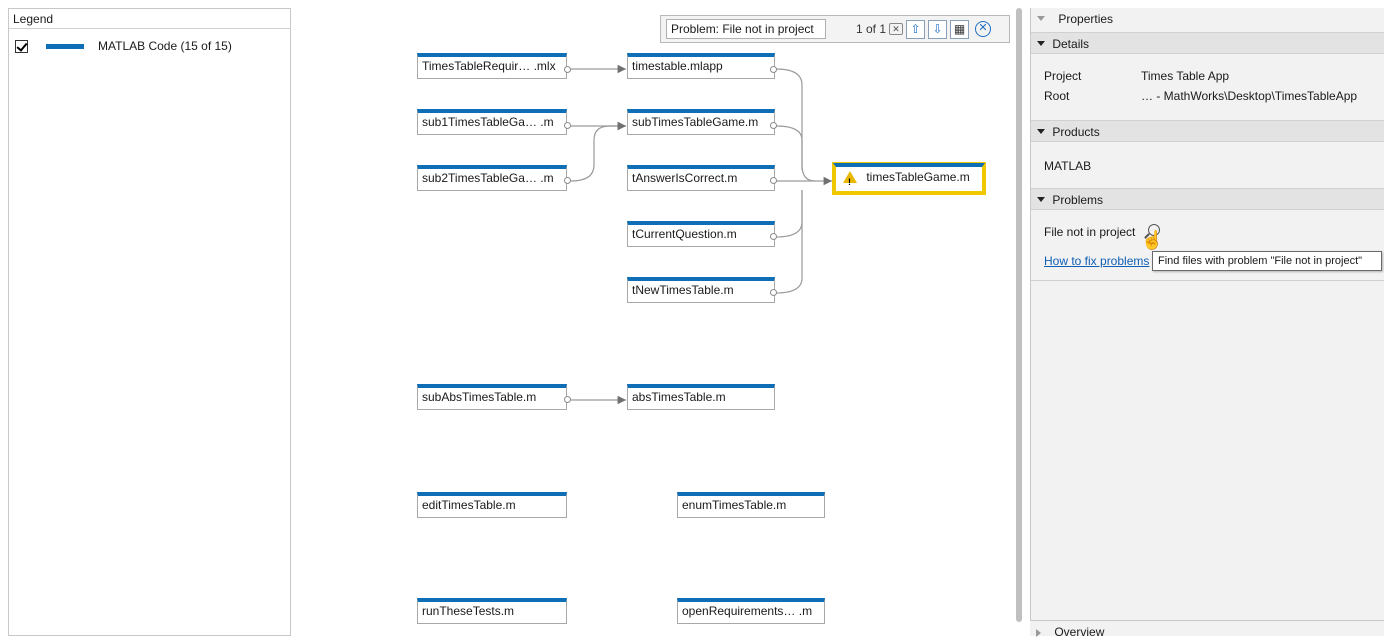 This screenshot has height=643, width=1384. What do you see at coordinates (479, 397) in the screenshot?
I see `node-label: subAbsTimesTable.m` at bounding box center [479, 397].